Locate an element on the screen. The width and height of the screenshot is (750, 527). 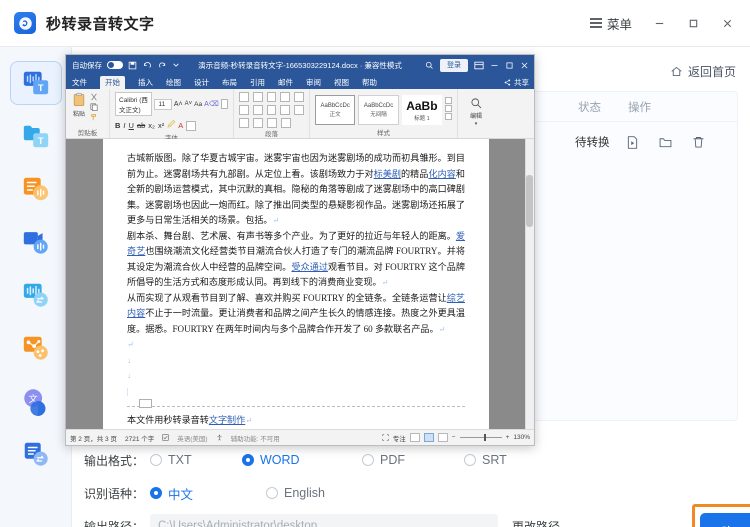
word-close-icon is located at coordinates (524, 65).